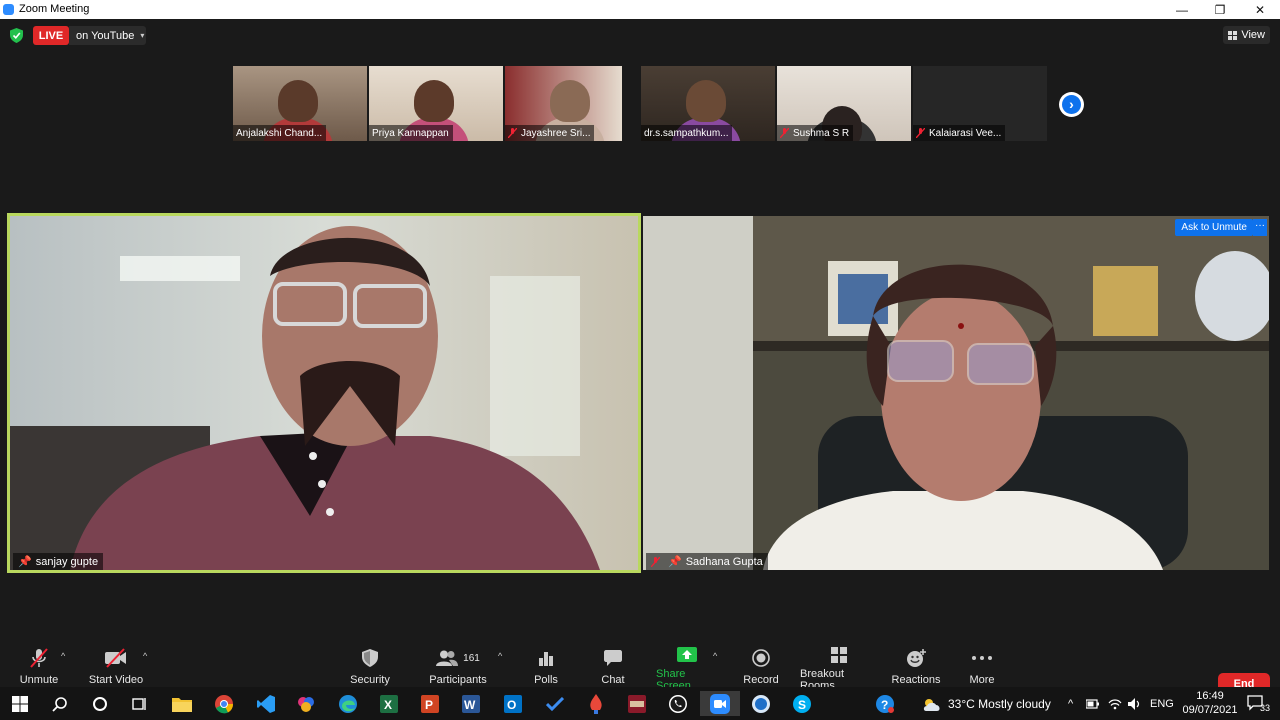 The image size is (1280, 720). Describe the element at coordinates (140, 703) in the screenshot. I see `task-view-icon` at that location.